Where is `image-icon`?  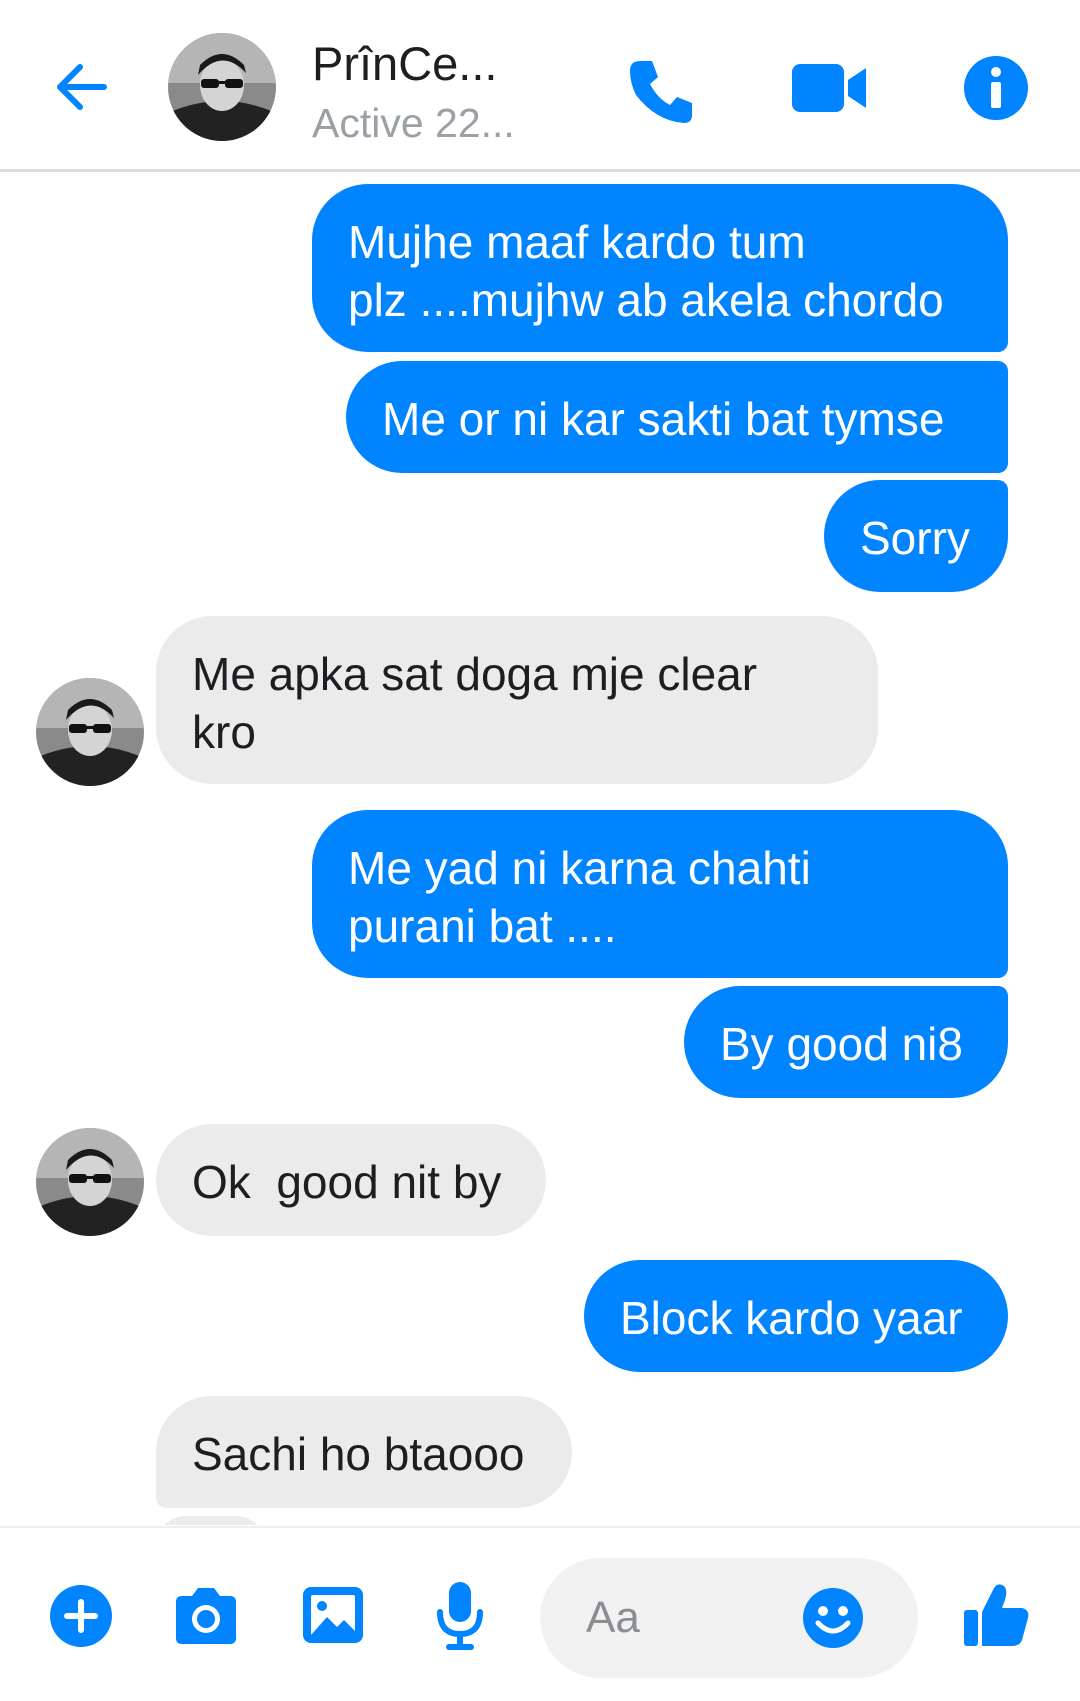 image-icon is located at coordinates (333, 1615).